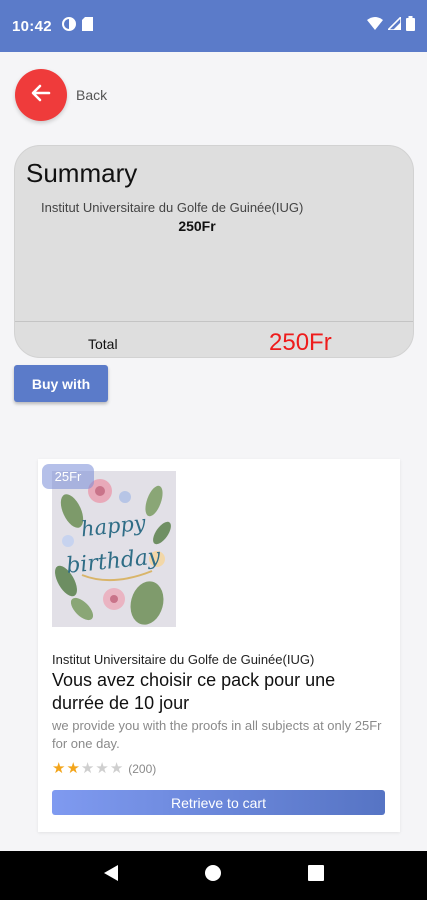 Image resolution: width=427 pixels, height=900 pixels. What do you see at coordinates (316, 875) in the screenshot?
I see `recents-square-icon` at bounding box center [316, 875].